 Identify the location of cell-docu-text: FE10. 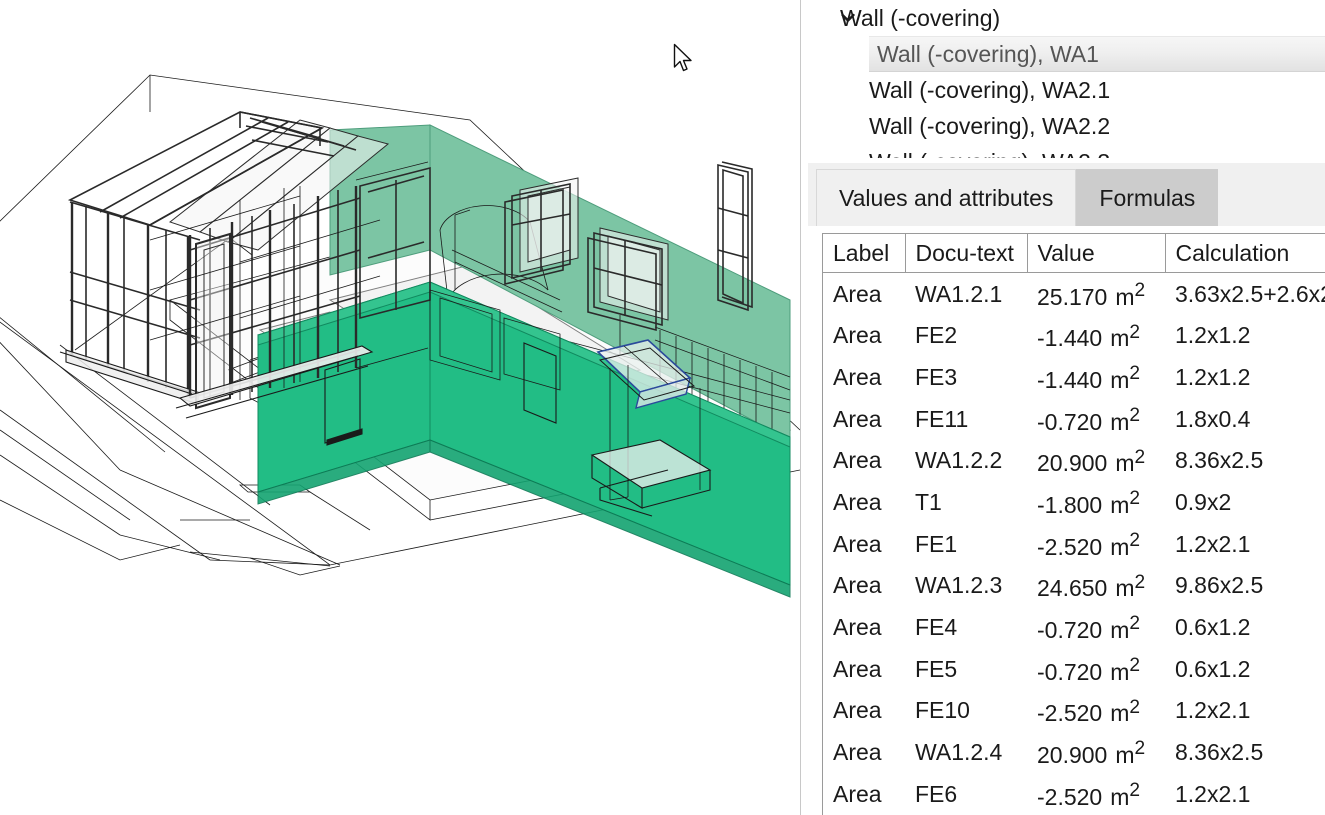
(942, 710).